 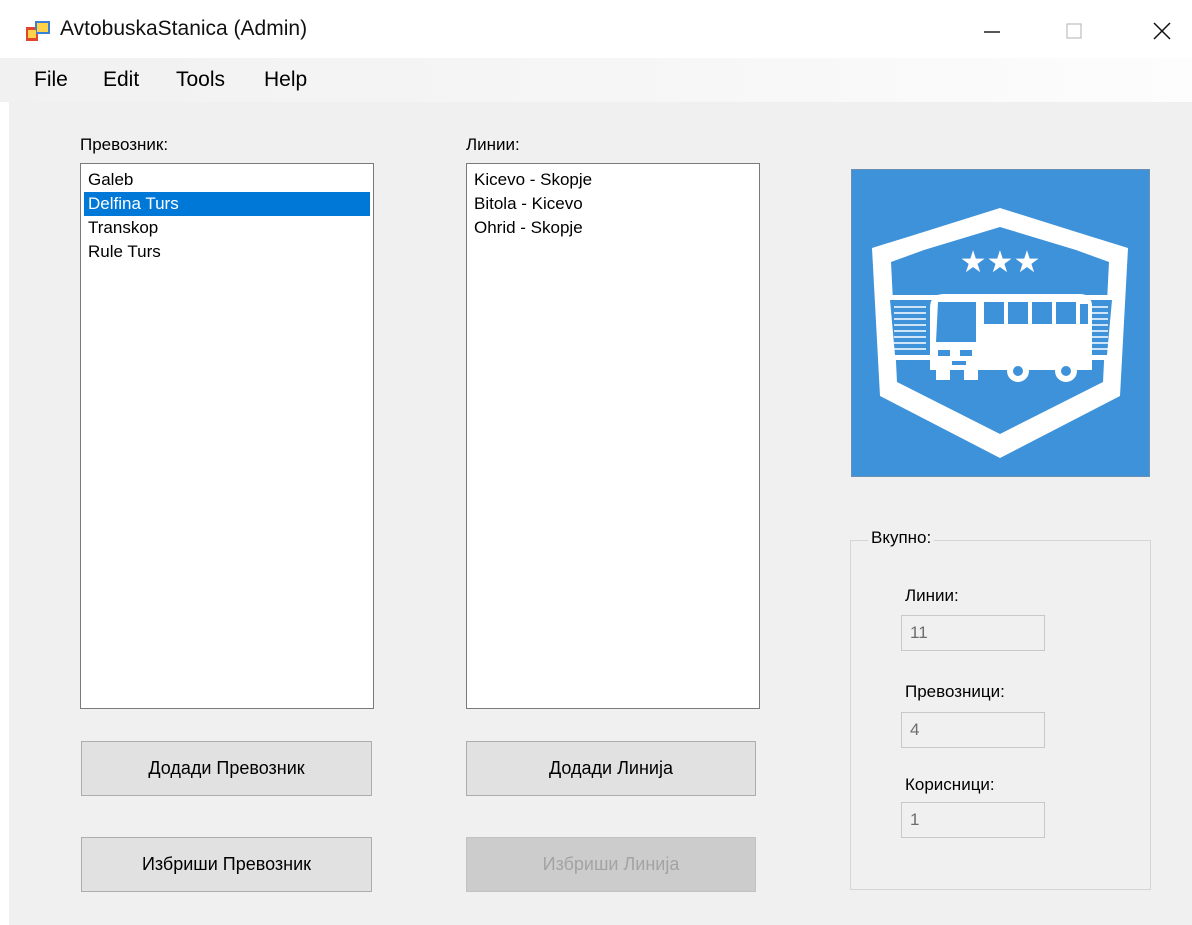 I want to click on carrier-item-selected: Delfina Turs, so click(x=227, y=204).